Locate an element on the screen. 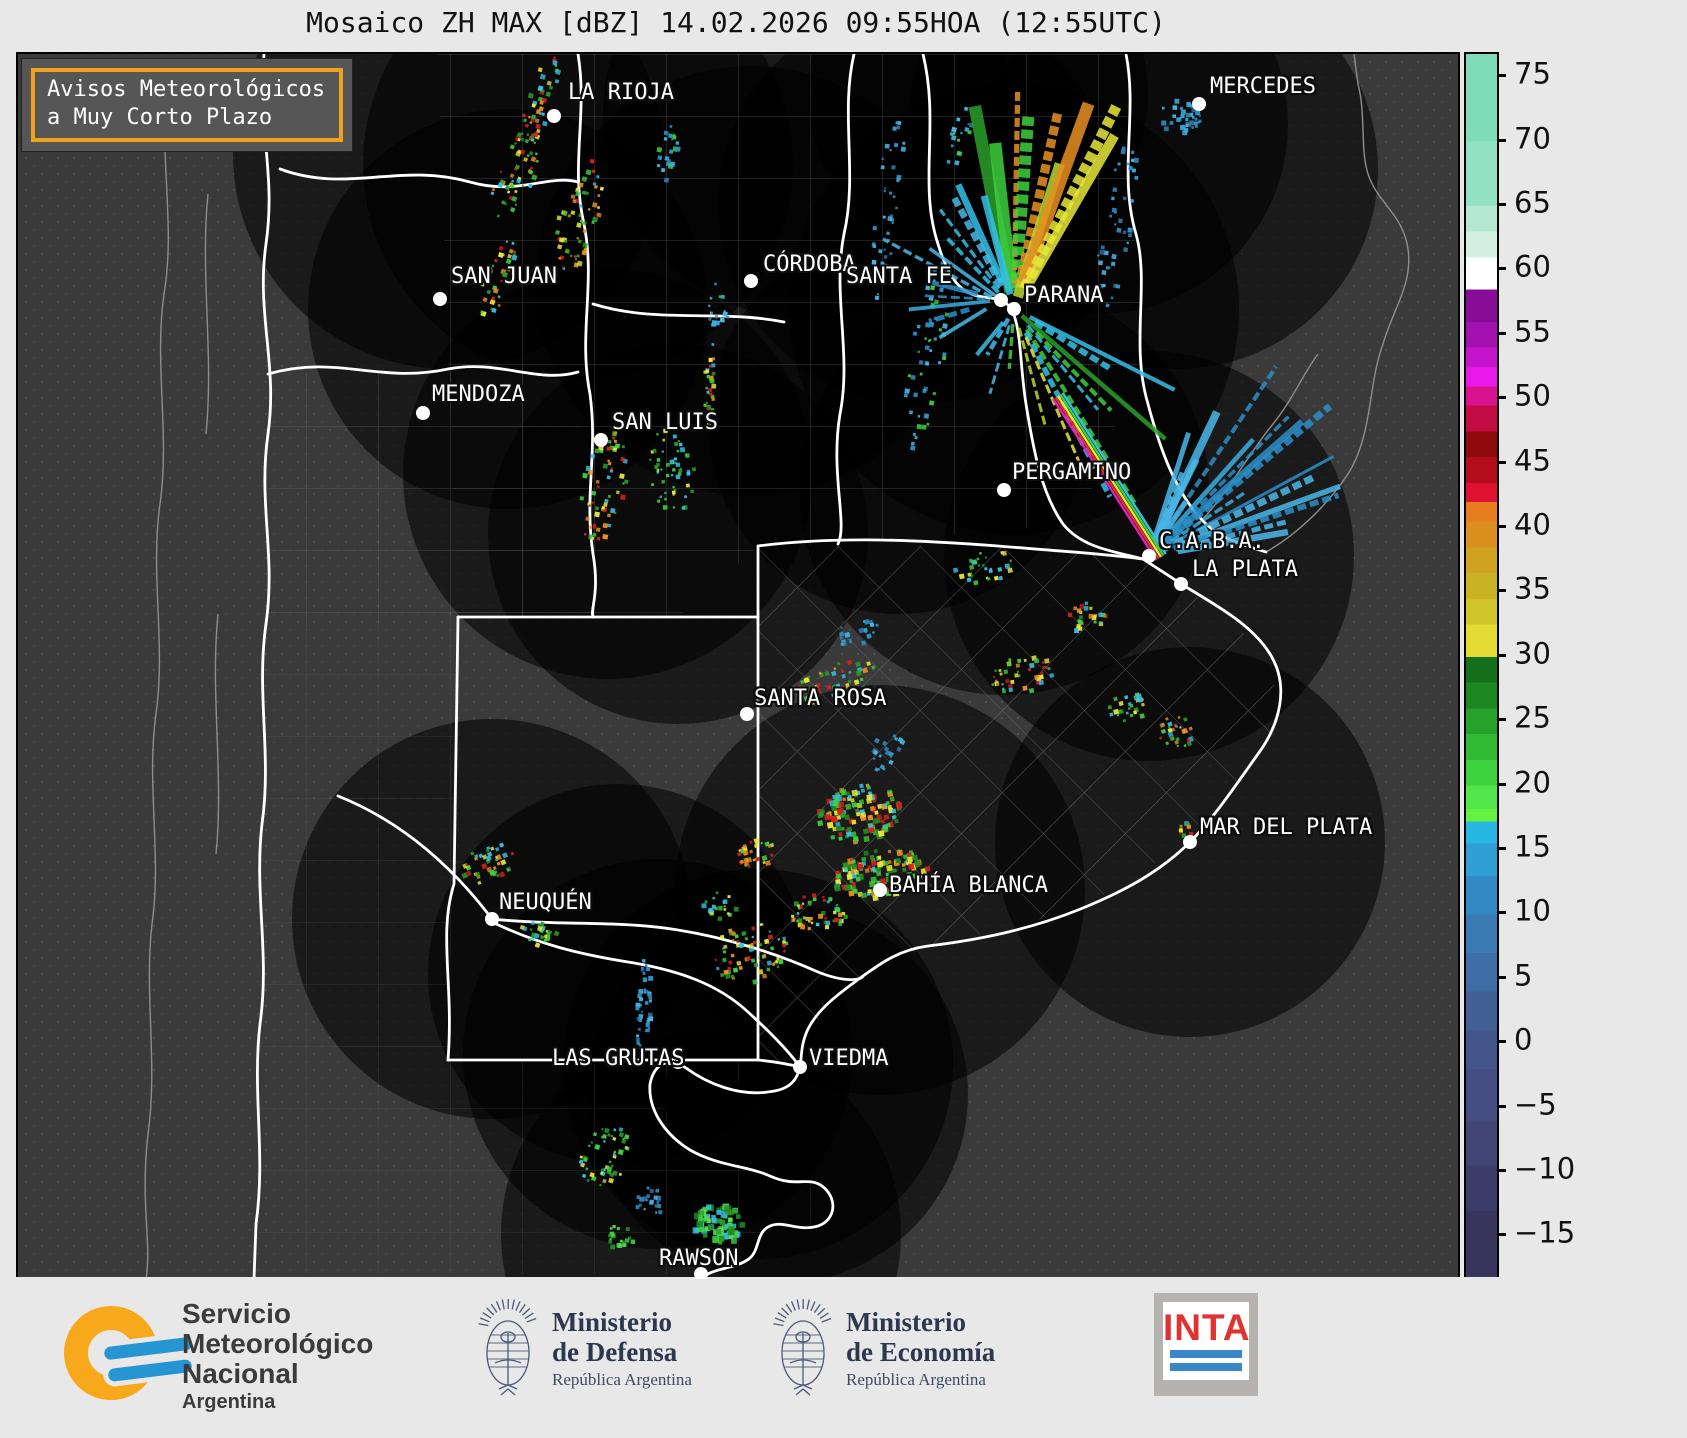  warning-banner-line2: a Muy Corto Plazo is located at coordinates (160, 117).